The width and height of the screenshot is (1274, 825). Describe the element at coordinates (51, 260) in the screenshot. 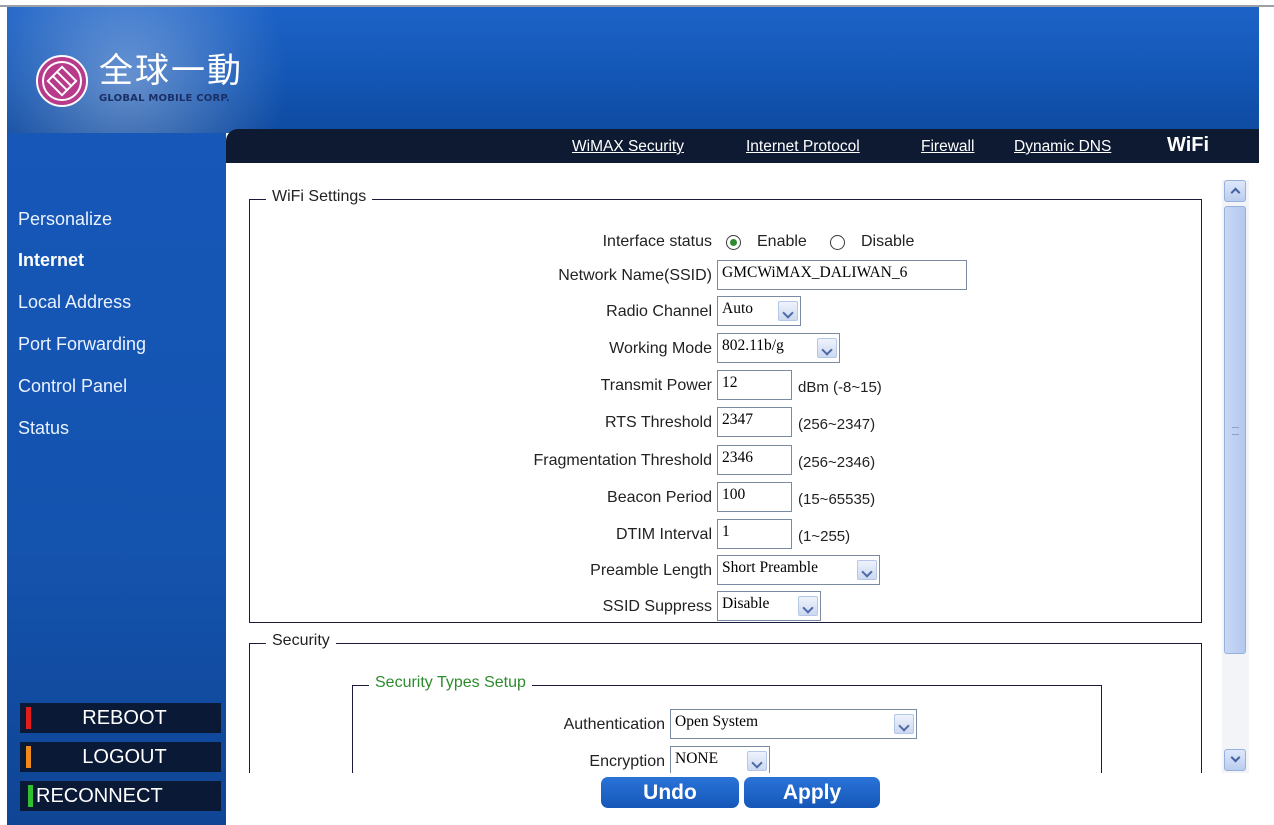

I see `sidebar-item-internet: Internet` at that location.